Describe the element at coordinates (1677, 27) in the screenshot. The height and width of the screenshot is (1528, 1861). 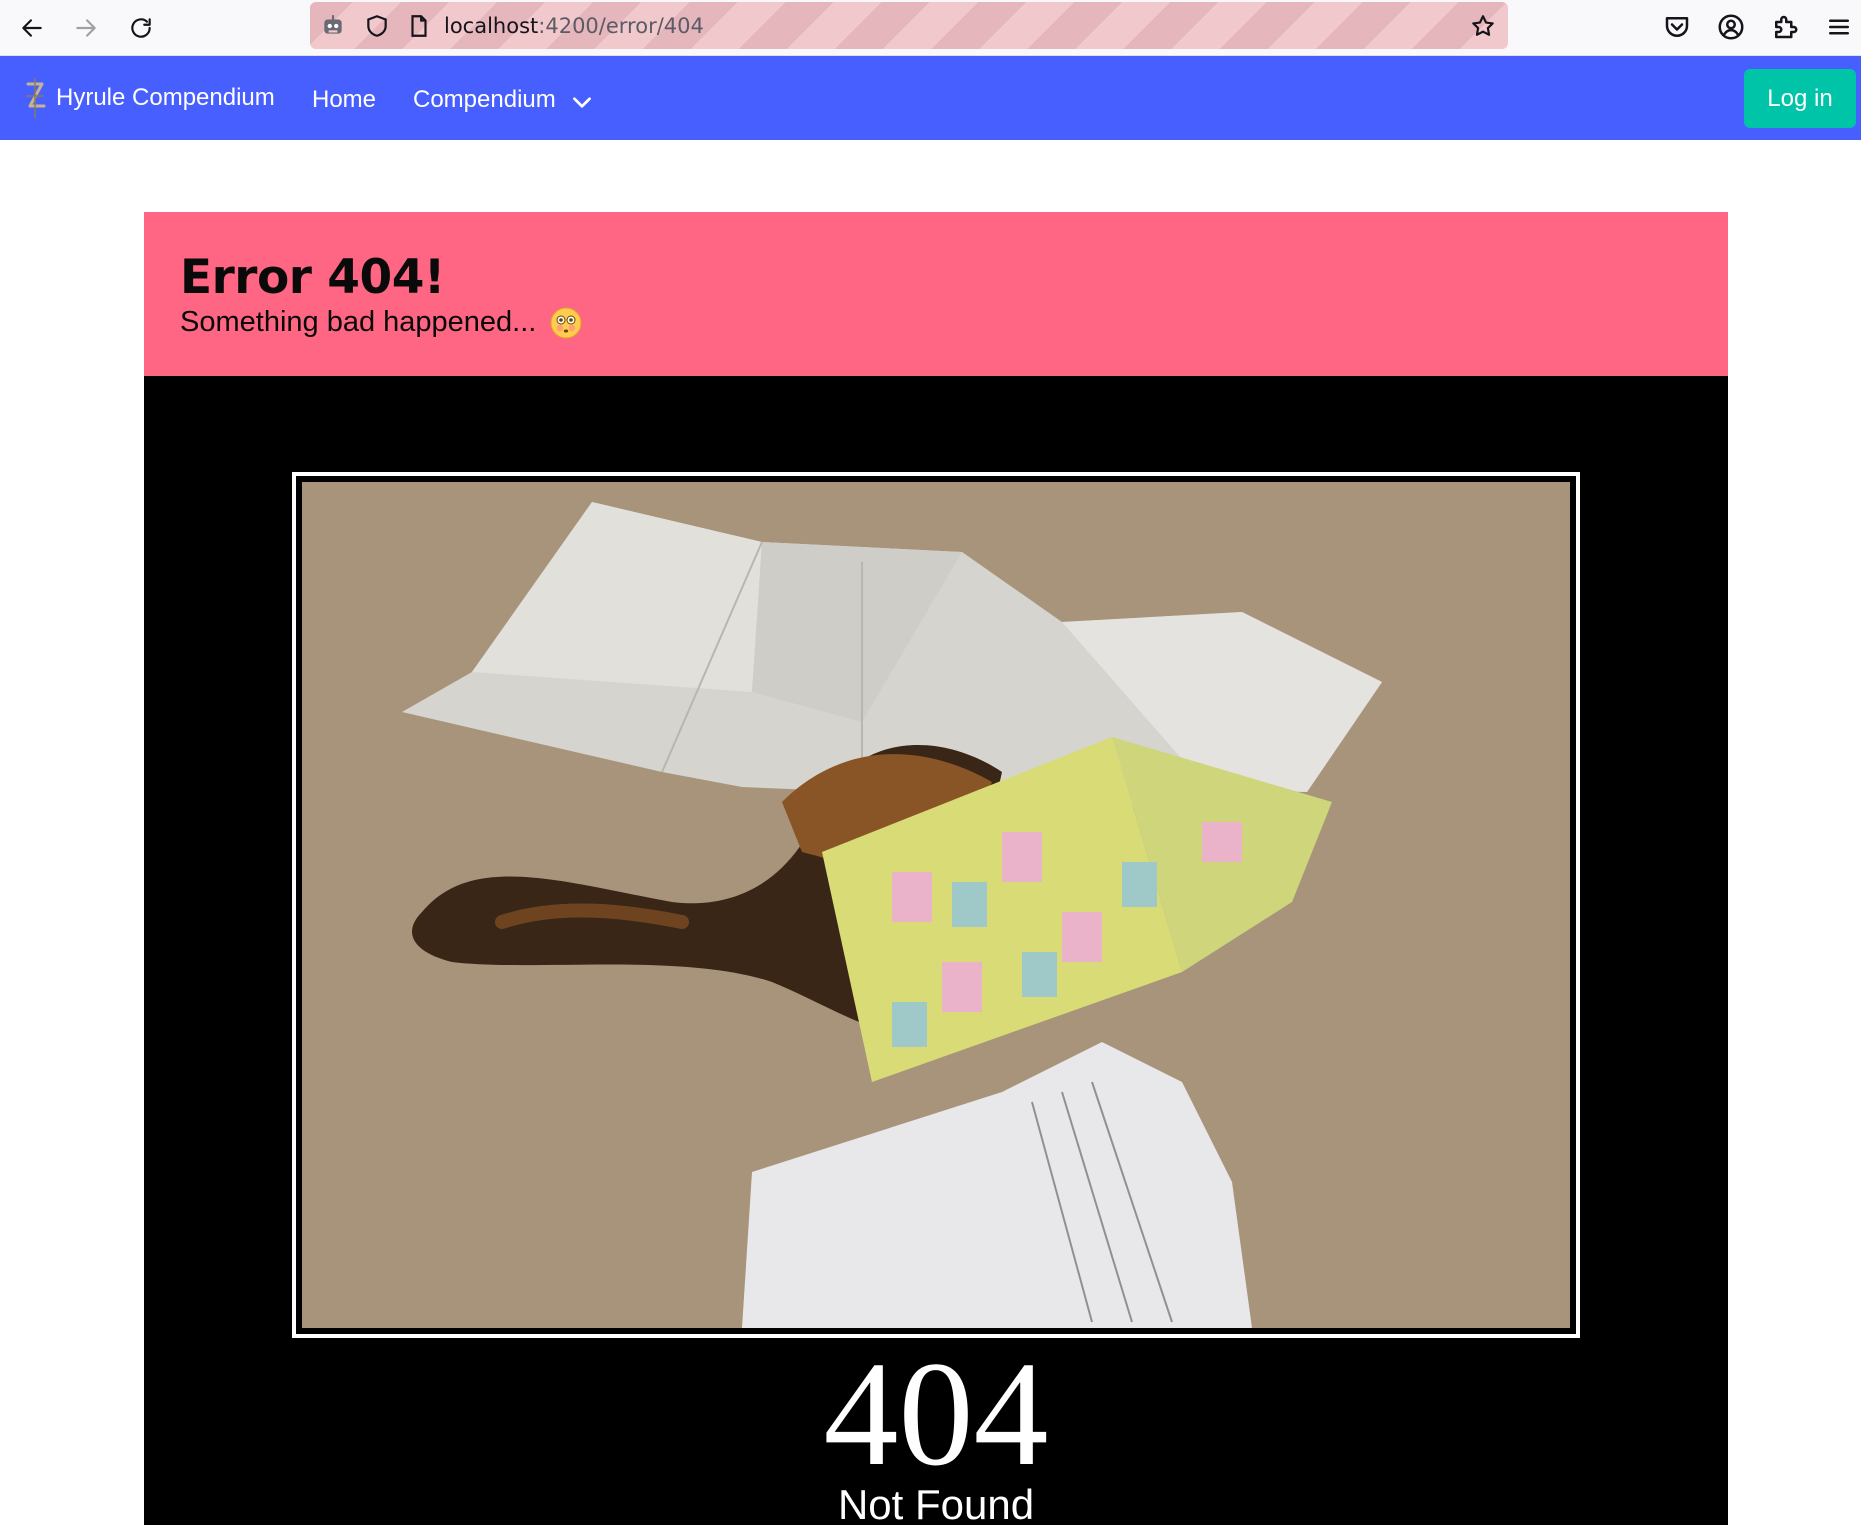
I see `pocket-icon` at that location.